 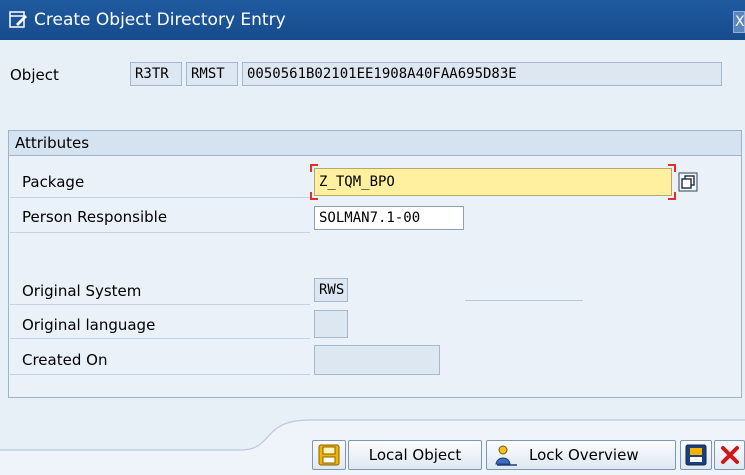 I want to click on package-label: Package, so click(x=53, y=182).